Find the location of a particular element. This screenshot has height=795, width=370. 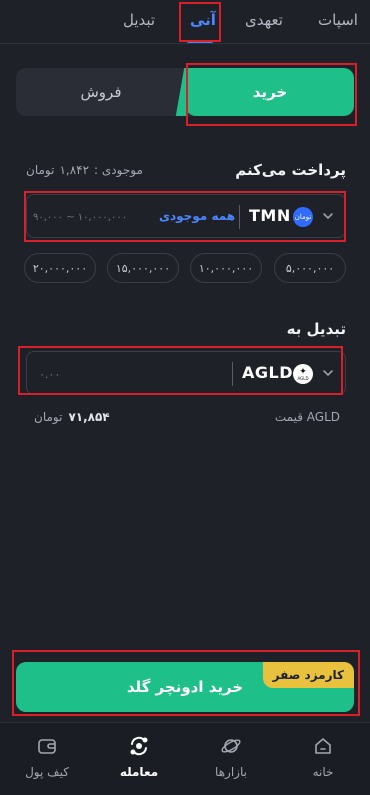

payment-title: پرداخت می‌کنم is located at coordinates (290, 170).